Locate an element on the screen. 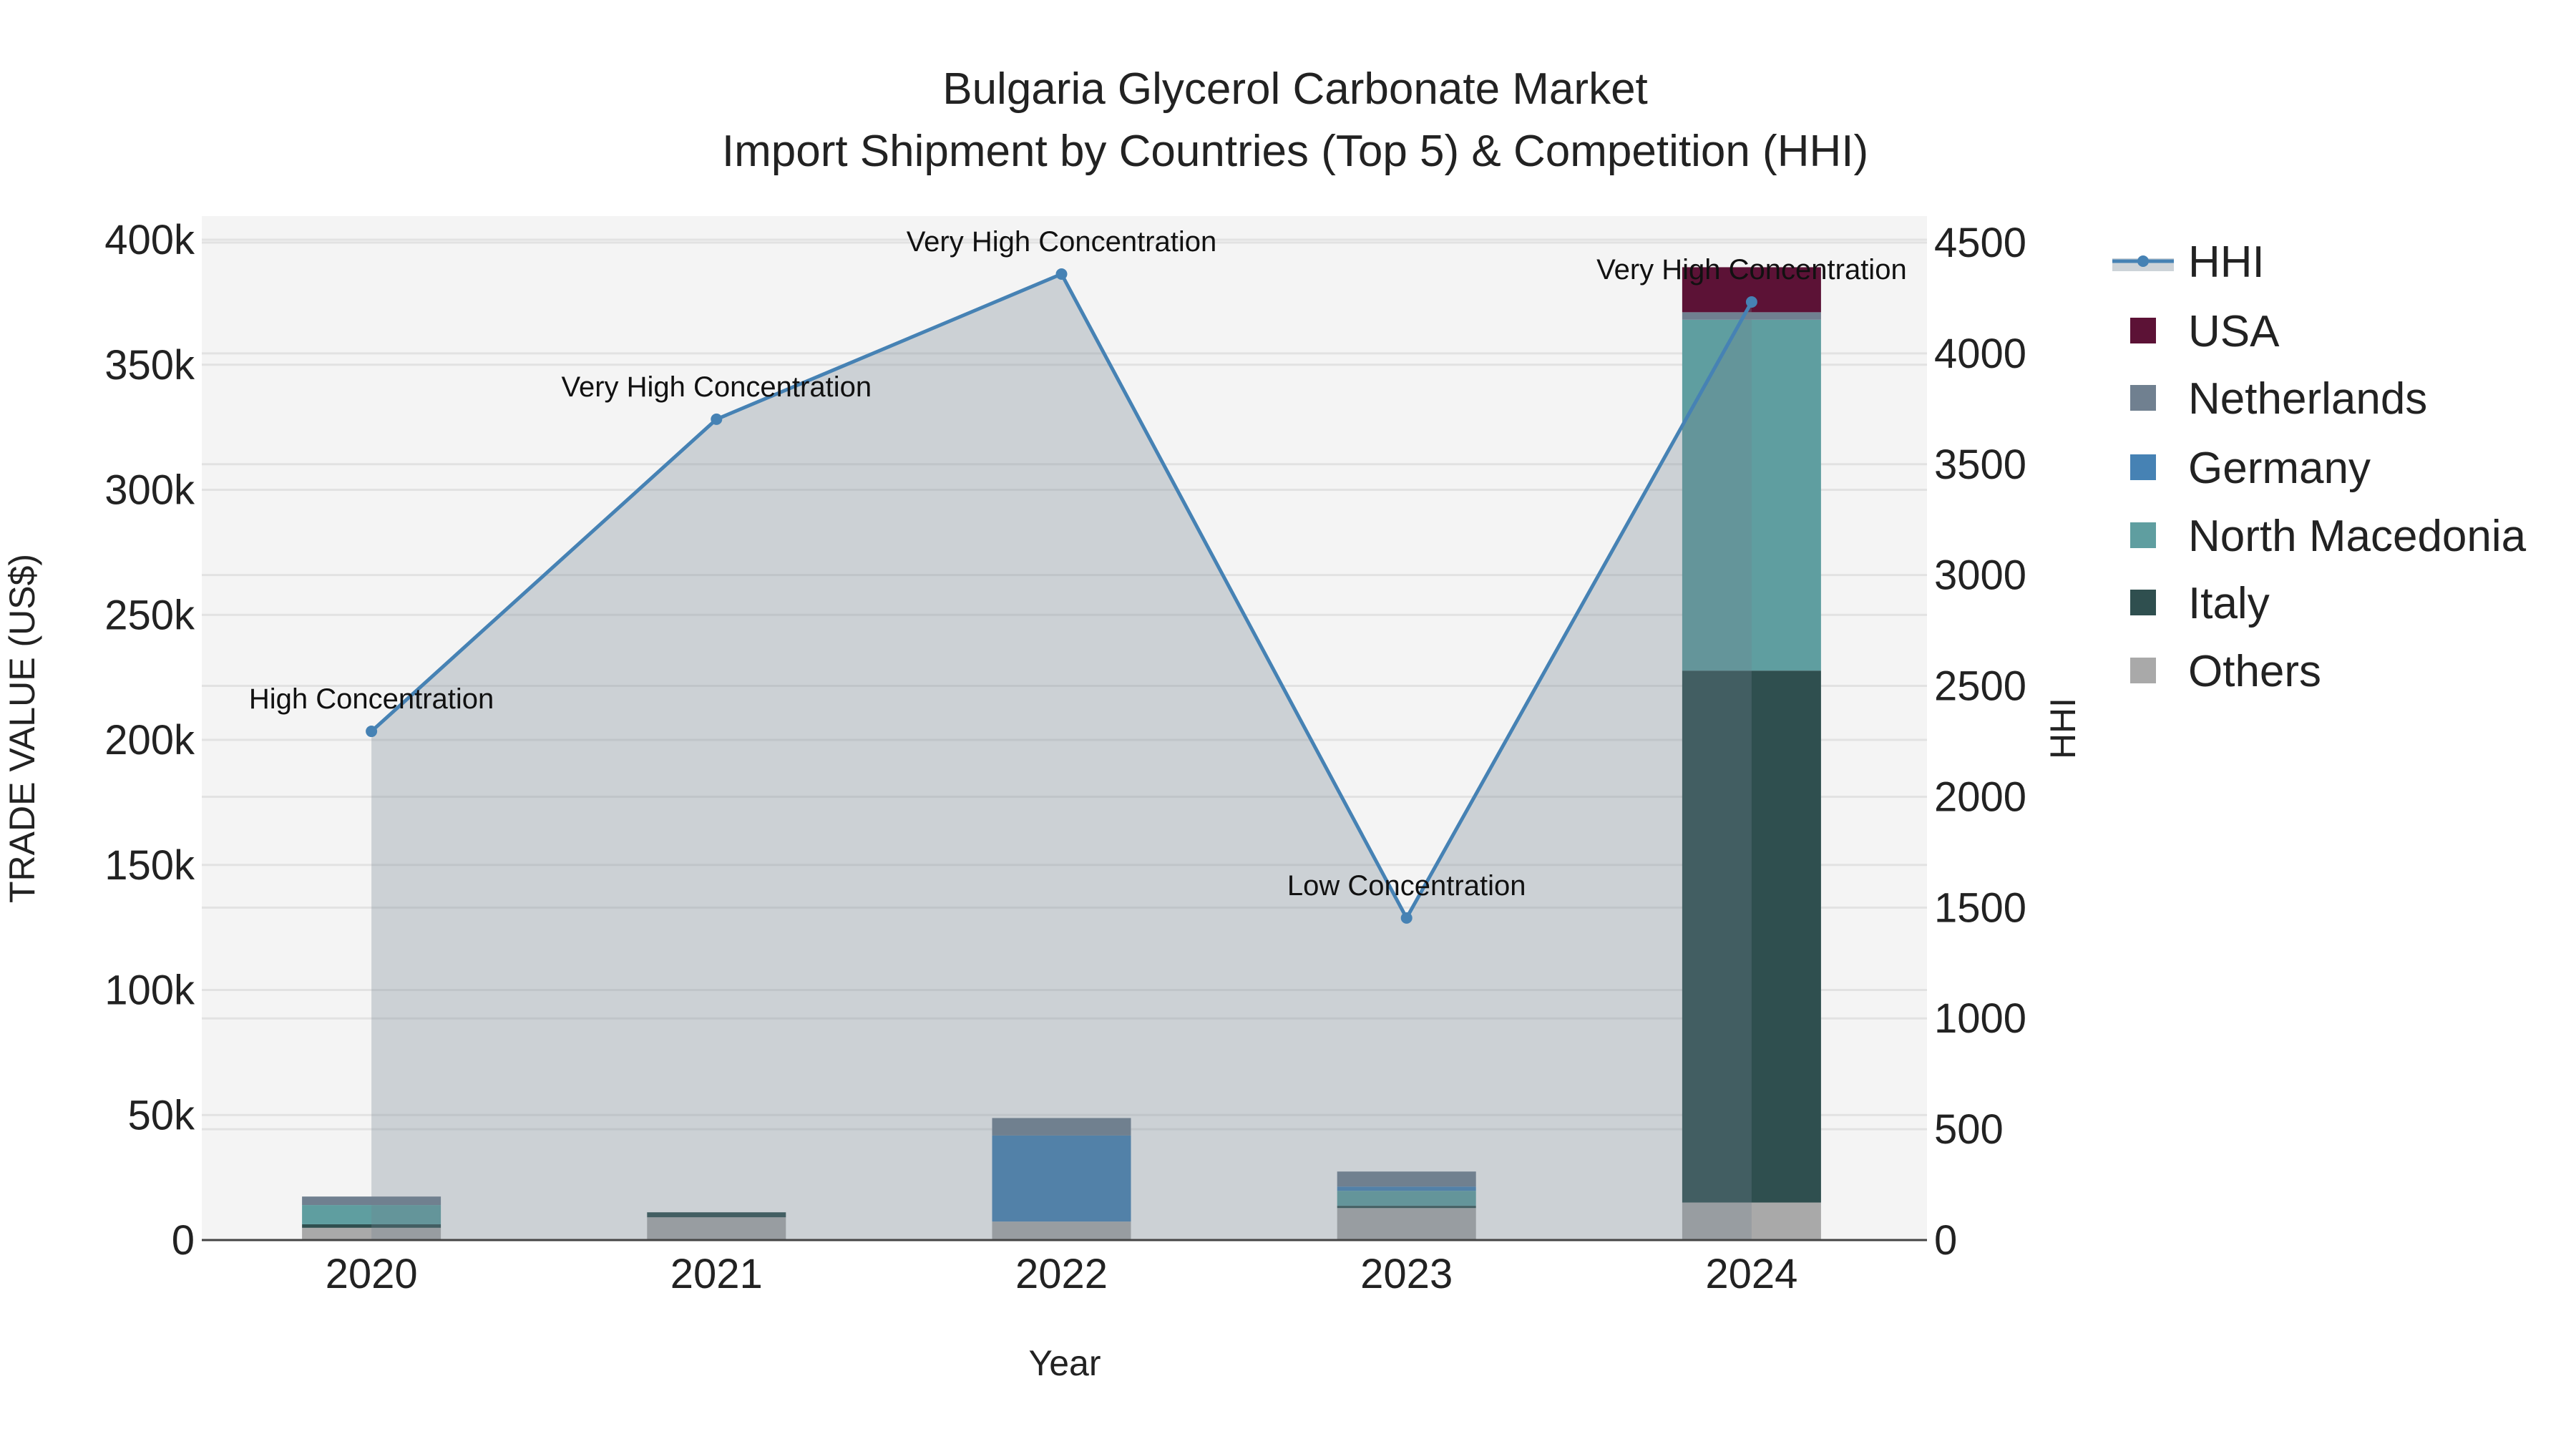 Image resolution: width=2576 pixels, height=1449 pixels. y-tick-label: 350k is located at coordinates (149, 365).